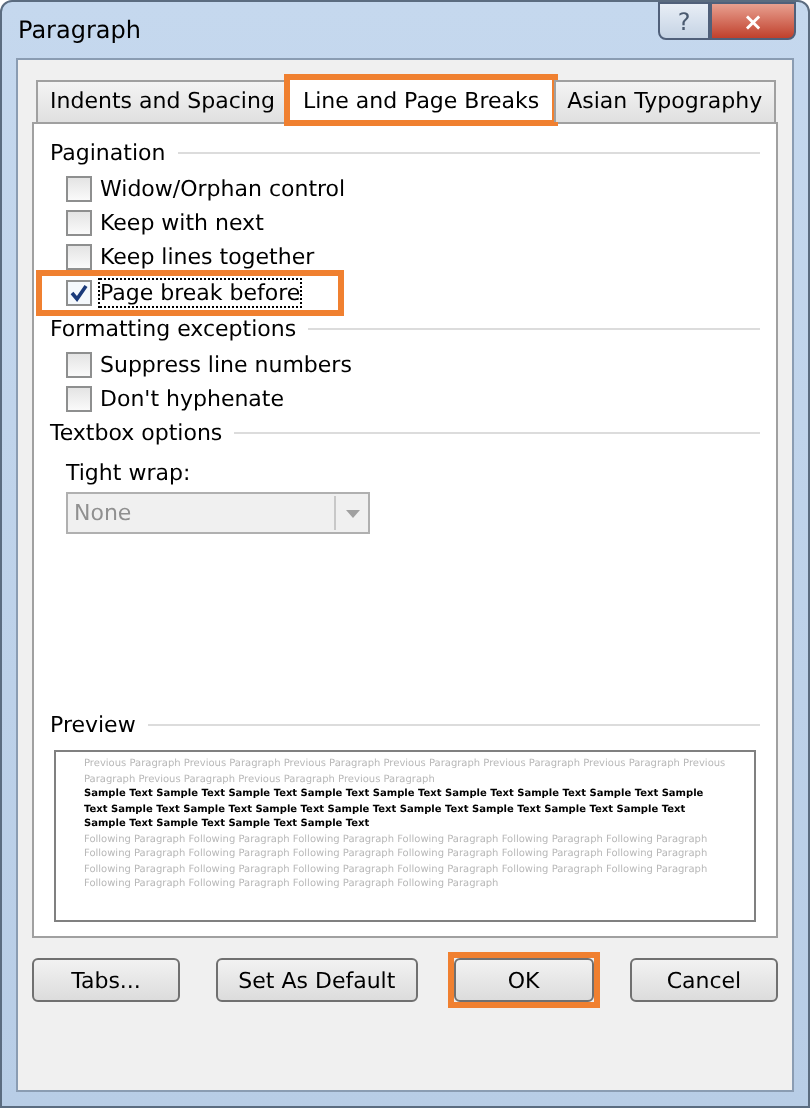 This screenshot has height=1108, width=810. Describe the element at coordinates (182, 223) in the screenshot. I see `checkbox-label: Keep with next` at that location.